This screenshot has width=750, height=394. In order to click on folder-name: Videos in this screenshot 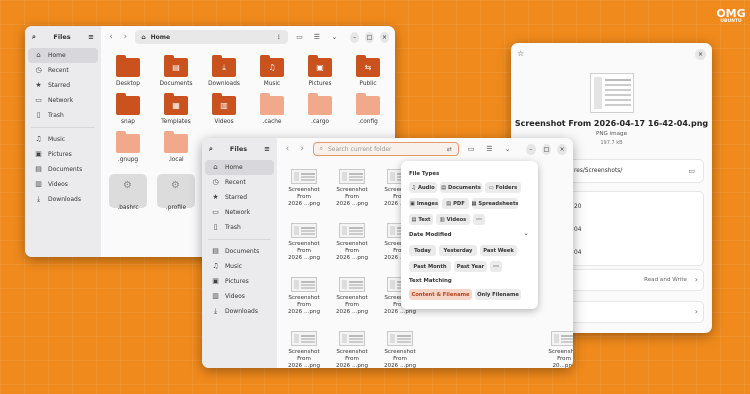, I will do `click(224, 122)`.